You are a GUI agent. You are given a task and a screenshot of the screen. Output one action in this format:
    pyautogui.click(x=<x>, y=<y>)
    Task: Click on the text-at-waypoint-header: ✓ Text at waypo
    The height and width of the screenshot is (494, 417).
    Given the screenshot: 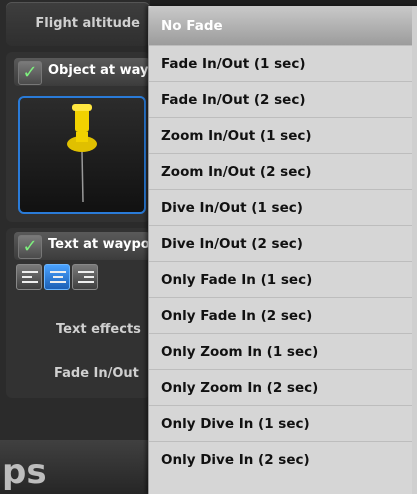 What is the action you would take?
    pyautogui.click(x=82, y=246)
    